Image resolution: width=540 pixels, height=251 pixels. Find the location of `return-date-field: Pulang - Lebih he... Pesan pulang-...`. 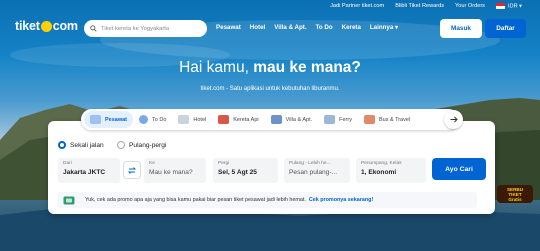

return-date-field: Pulang - Lebih he... Pesan pulang-... is located at coordinates (317, 170).